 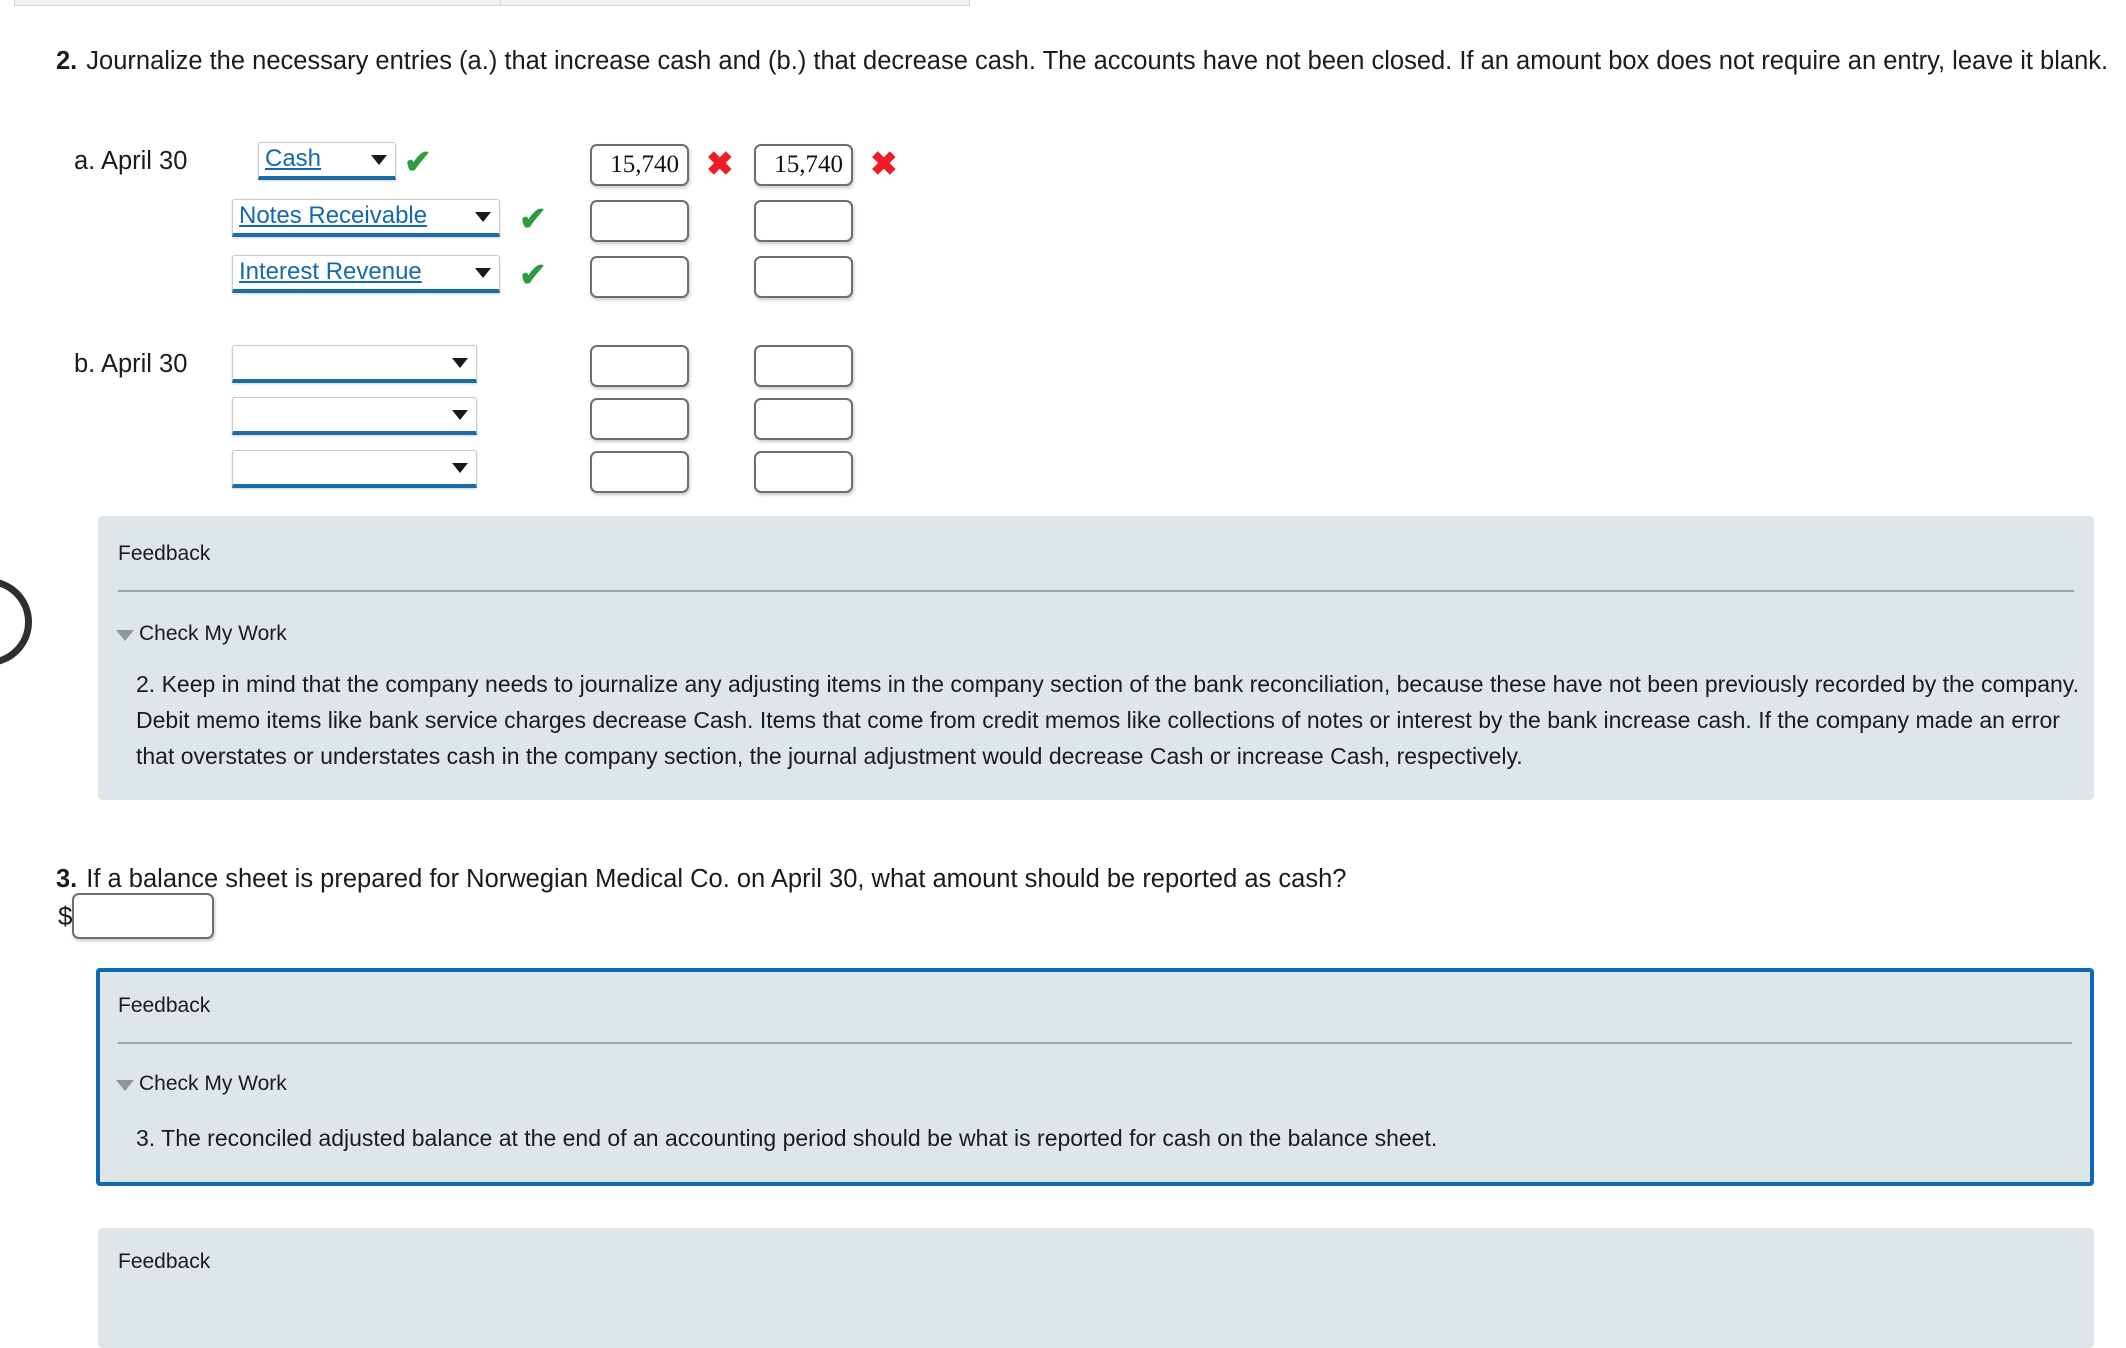 I want to click on credit-input-a2, so click(x=803, y=221).